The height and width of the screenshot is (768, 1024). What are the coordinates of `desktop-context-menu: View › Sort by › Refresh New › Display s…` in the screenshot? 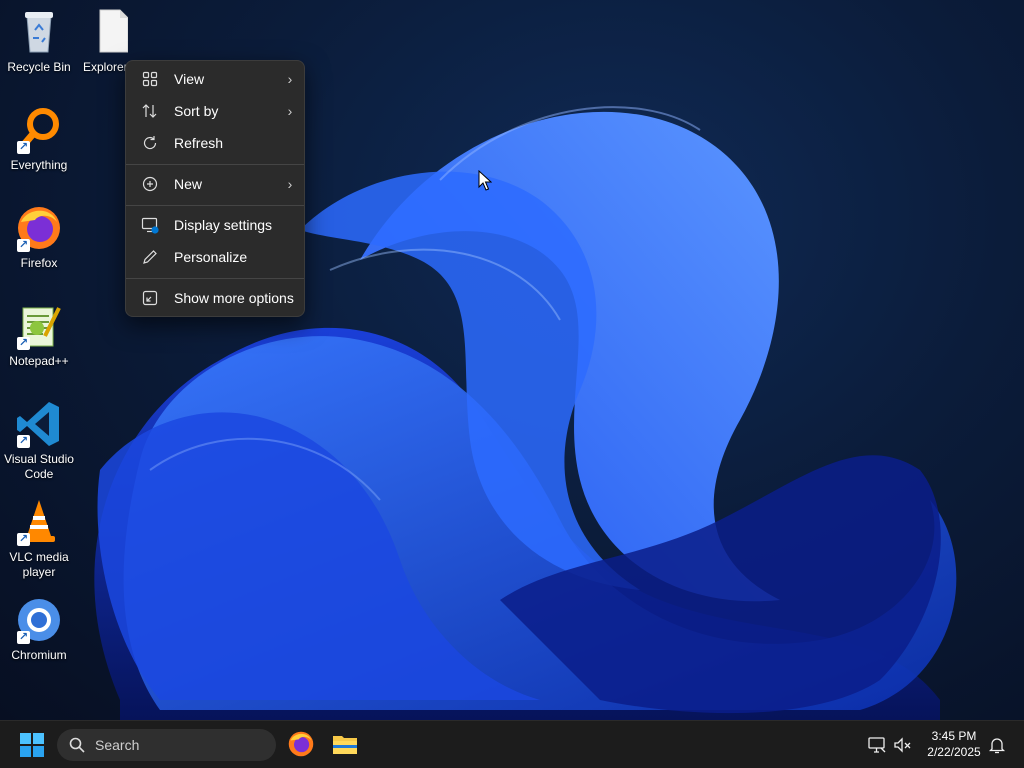 It's located at (215, 188).